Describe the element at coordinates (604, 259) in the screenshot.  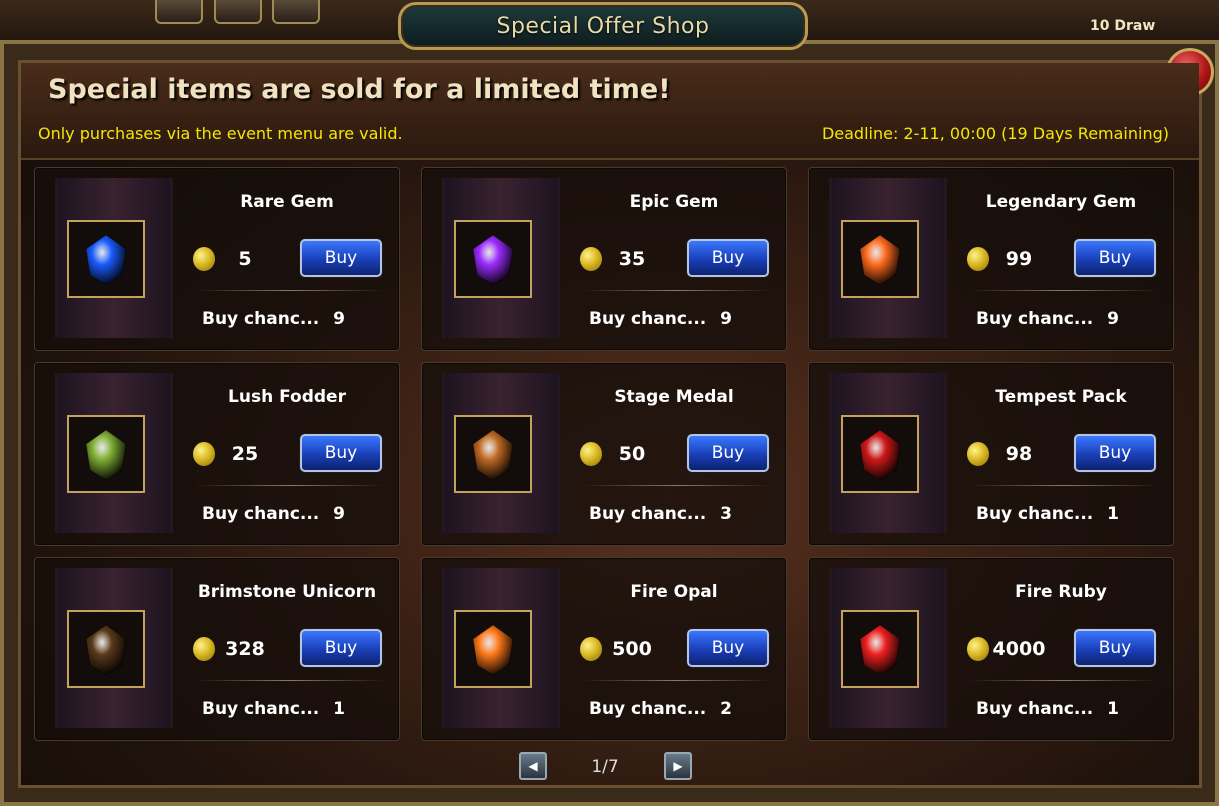
I see `item-card: Epic Gem 35 Buy Buy chanc... 9` at that location.